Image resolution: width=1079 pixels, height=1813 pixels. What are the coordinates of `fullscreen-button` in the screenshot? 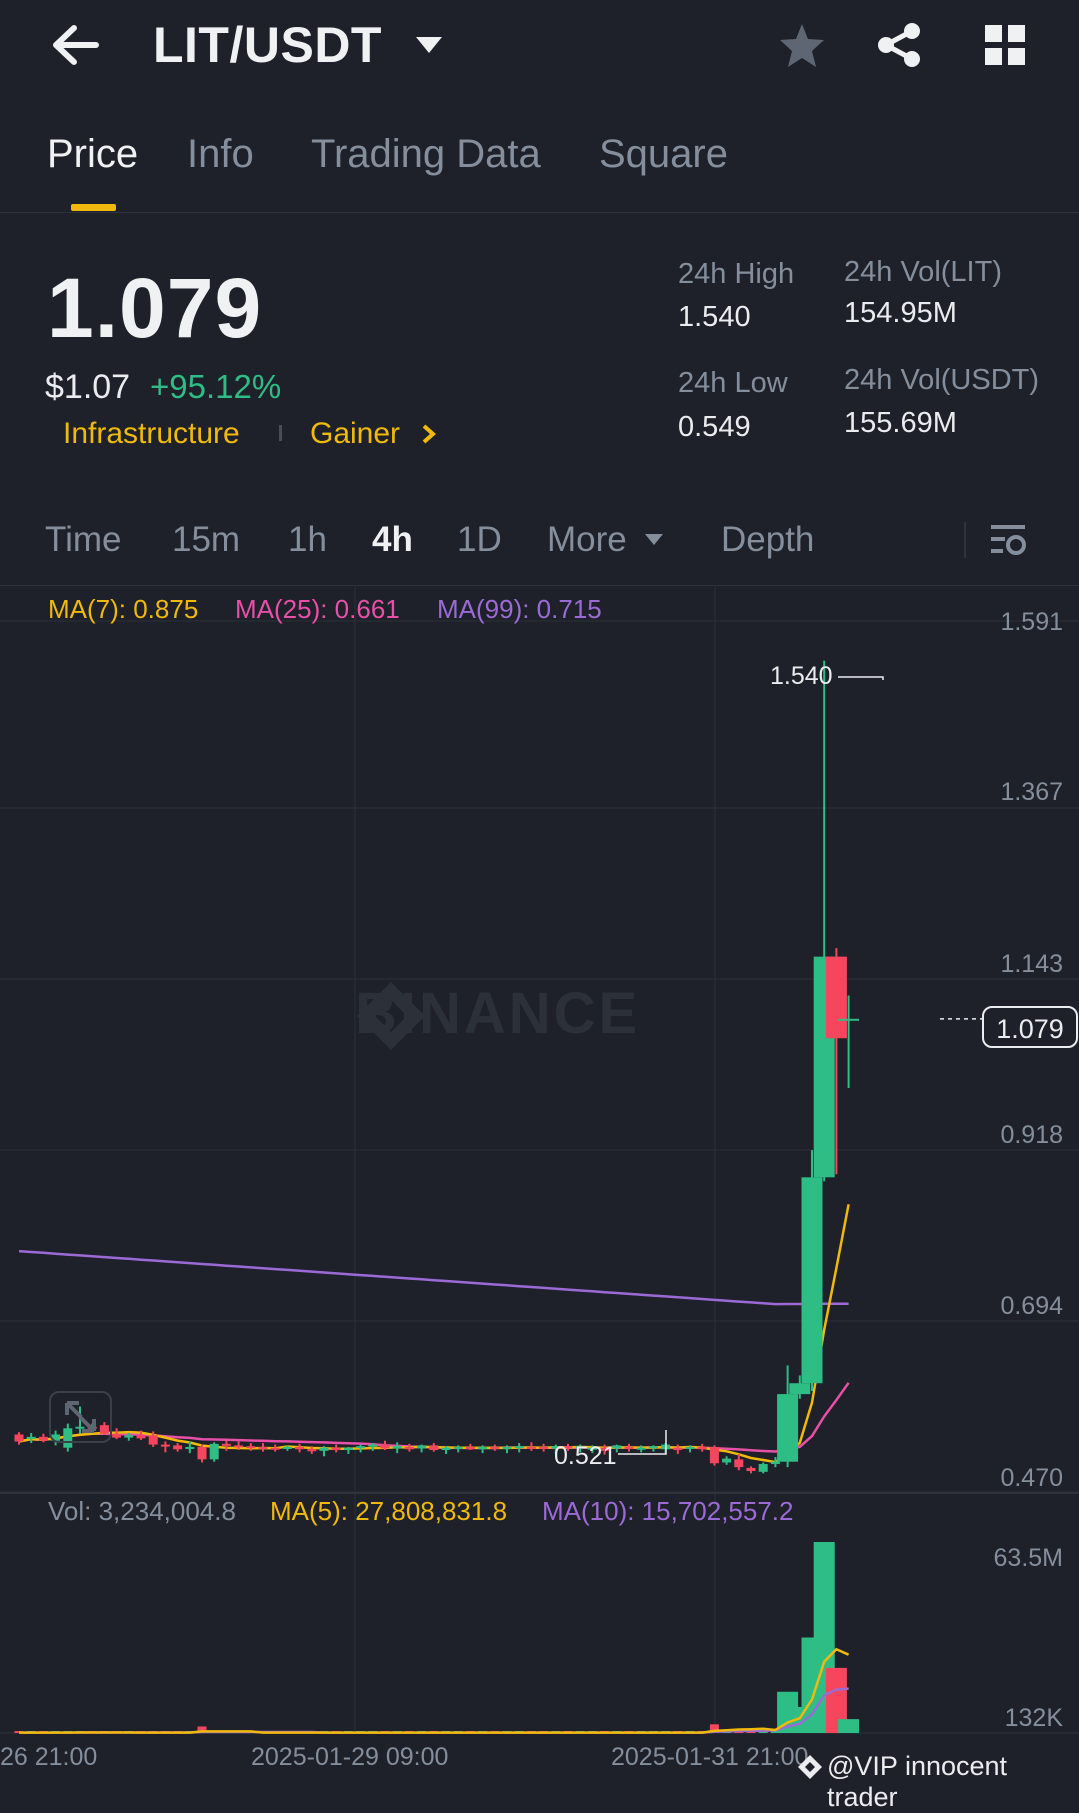 It's located at (80, 1417).